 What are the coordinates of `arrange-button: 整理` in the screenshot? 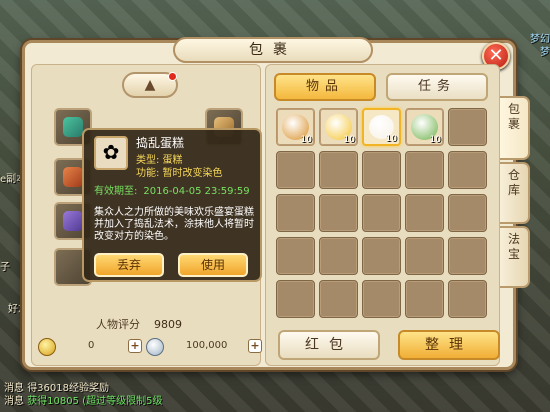 It's located at (449, 345).